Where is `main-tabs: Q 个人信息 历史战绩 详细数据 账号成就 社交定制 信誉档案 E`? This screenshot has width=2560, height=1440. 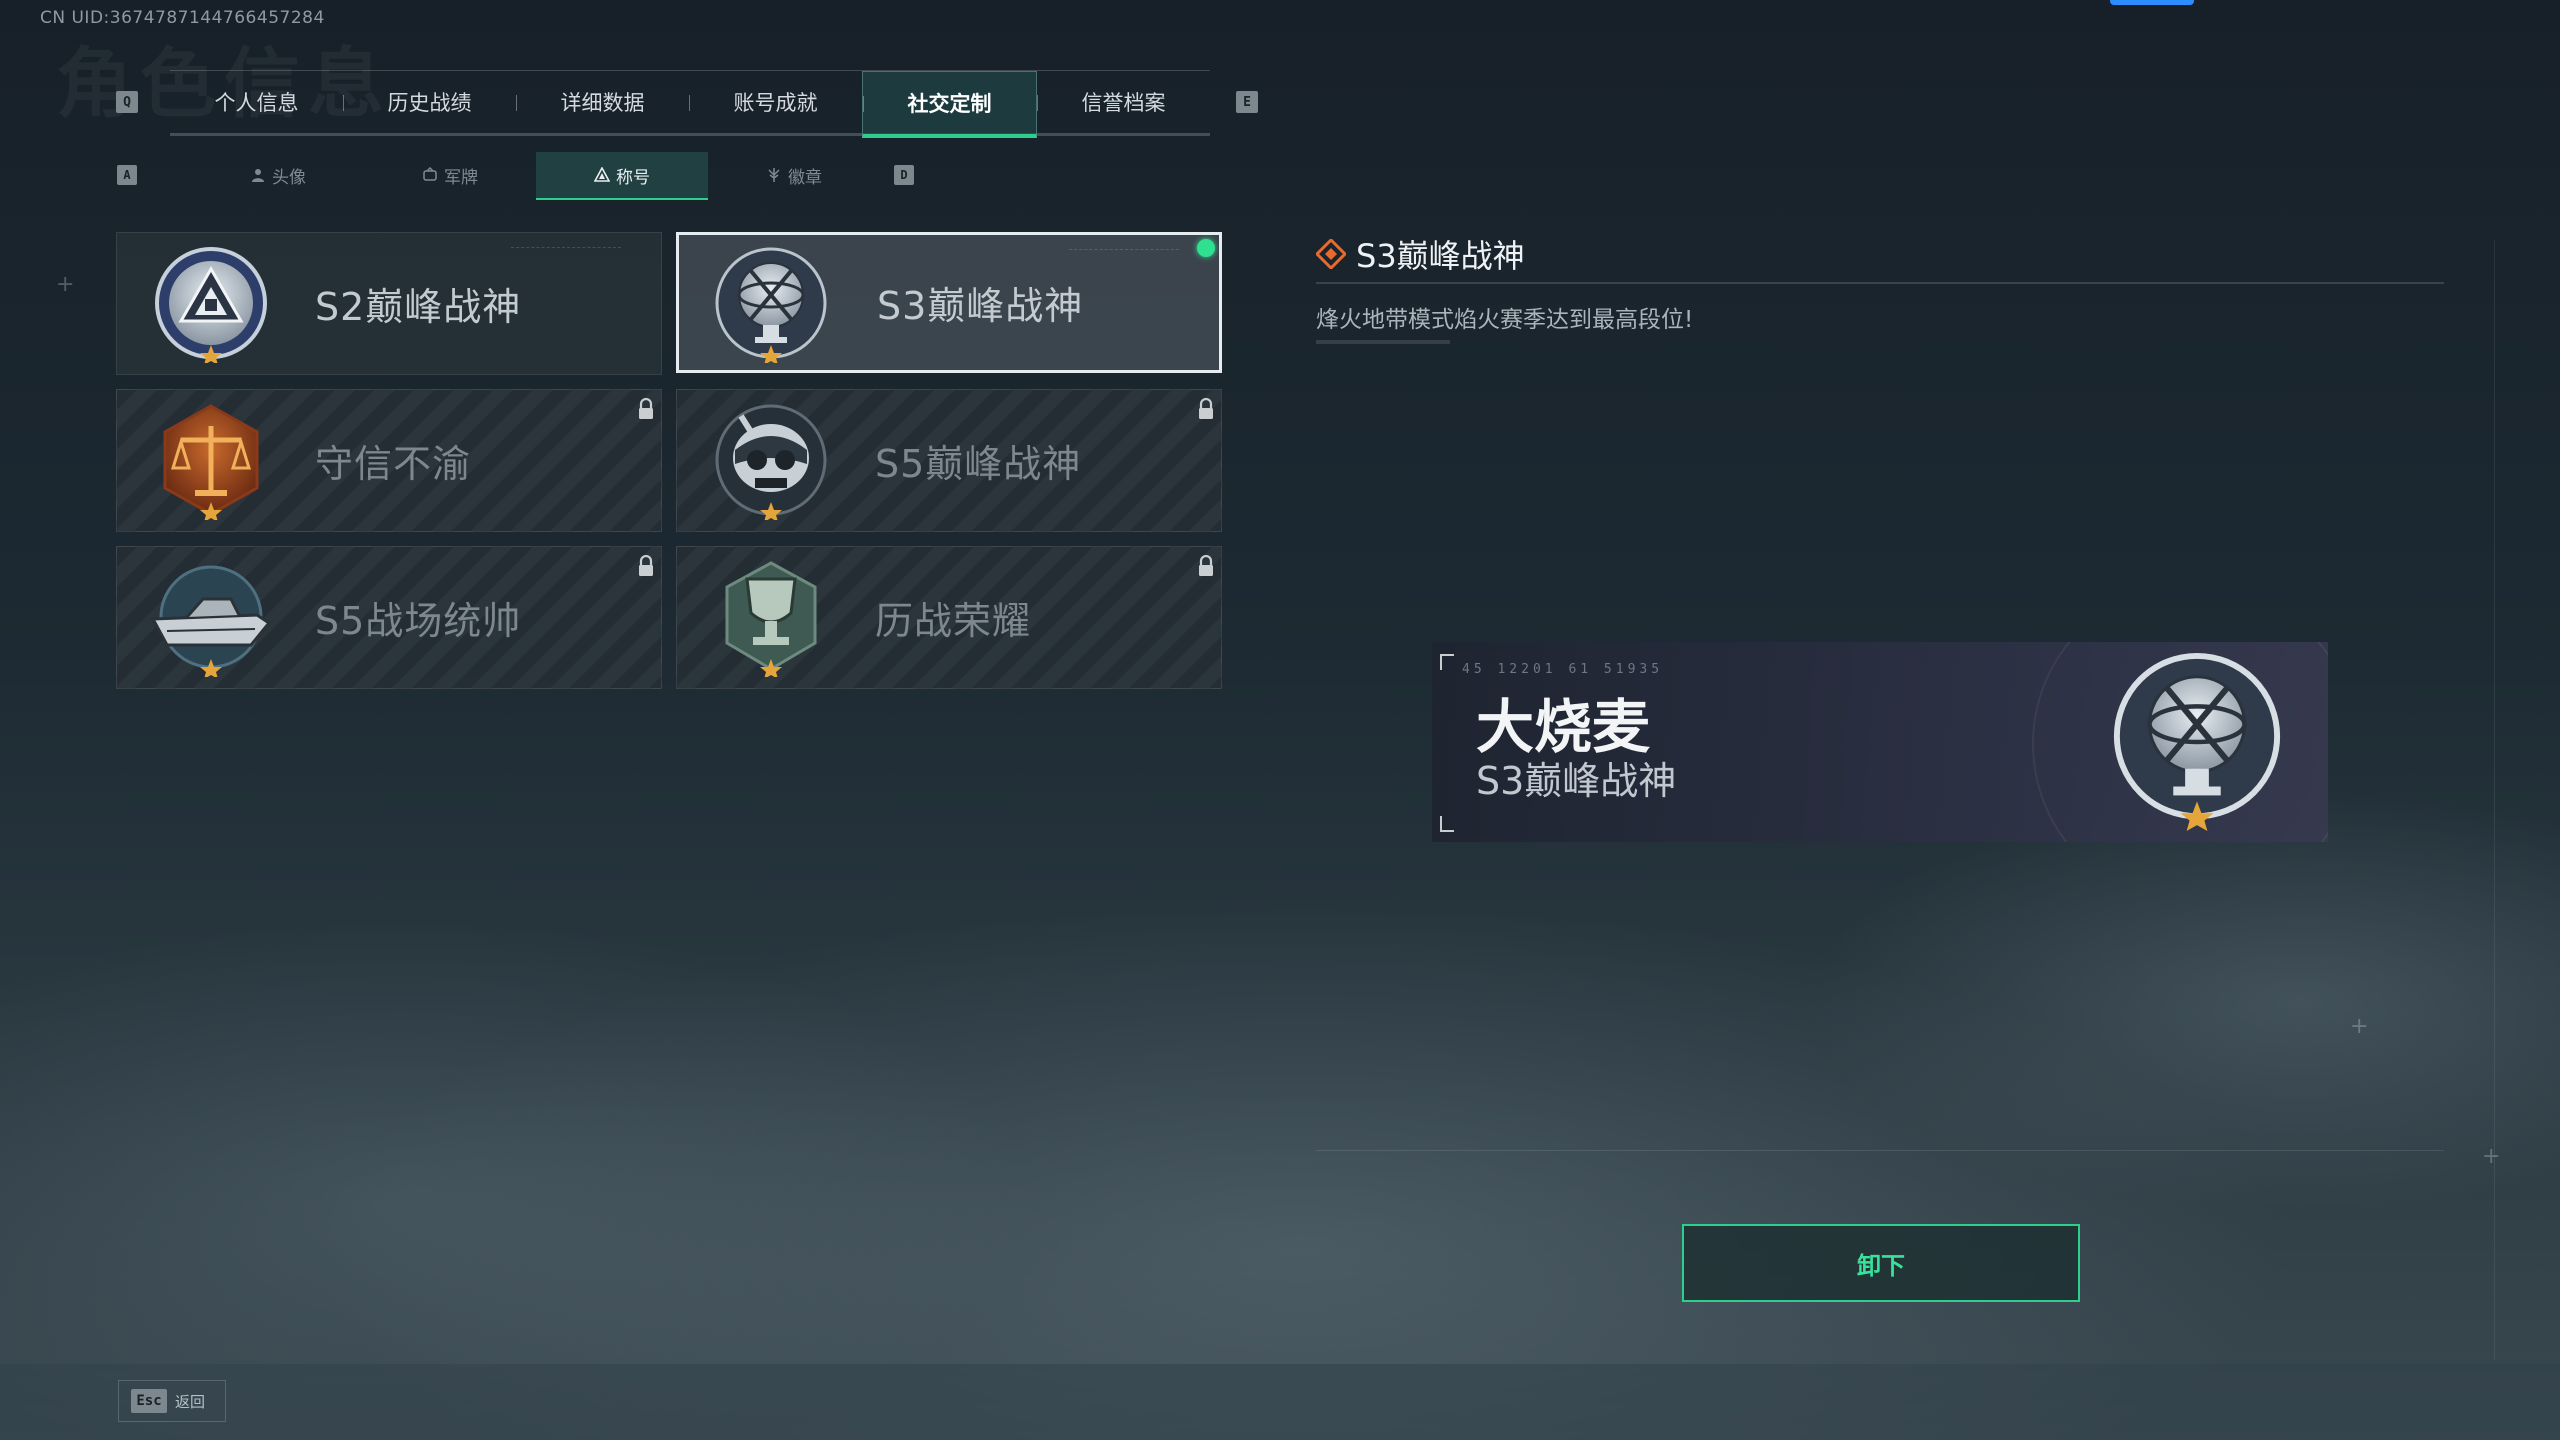
main-tabs: Q 个人信息 历史战绩 详细数据 账号成就 社交定制 信誉档案 E is located at coordinates (682, 104).